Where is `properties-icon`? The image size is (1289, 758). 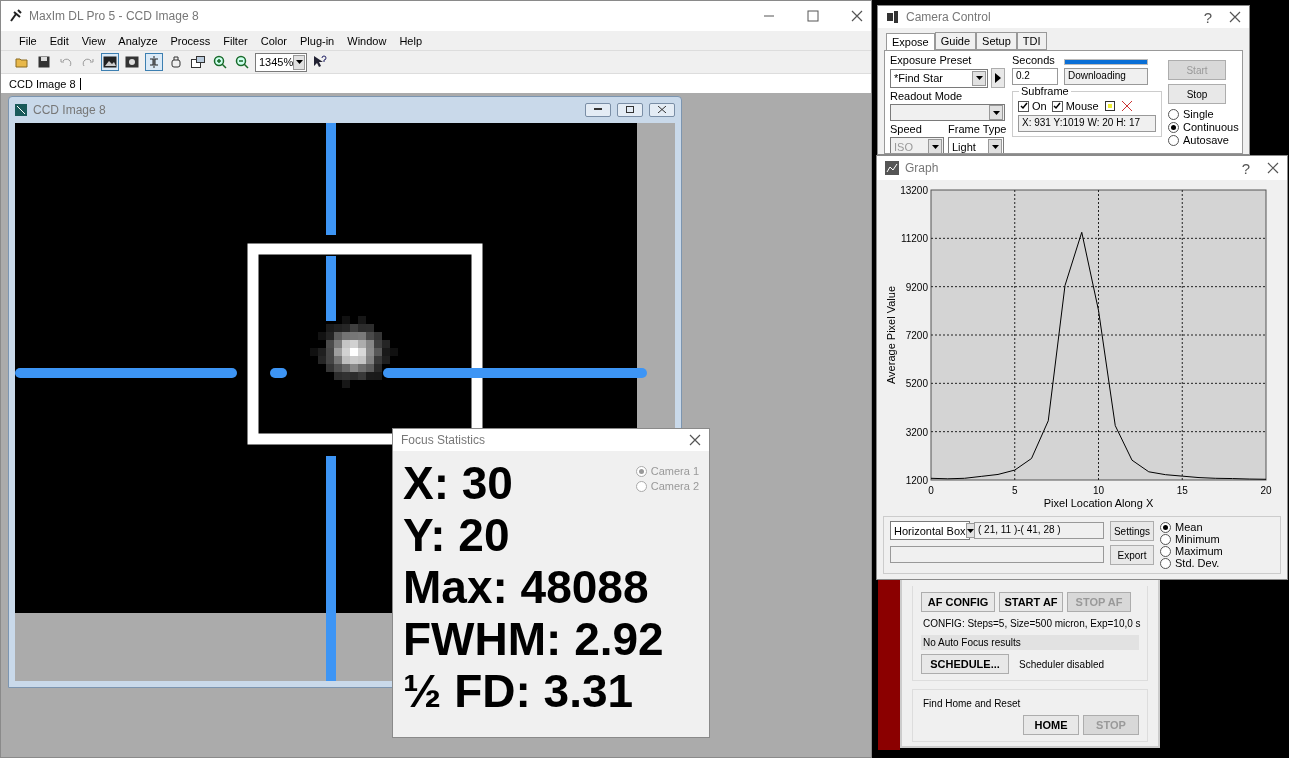 properties-icon is located at coordinates (198, 62).